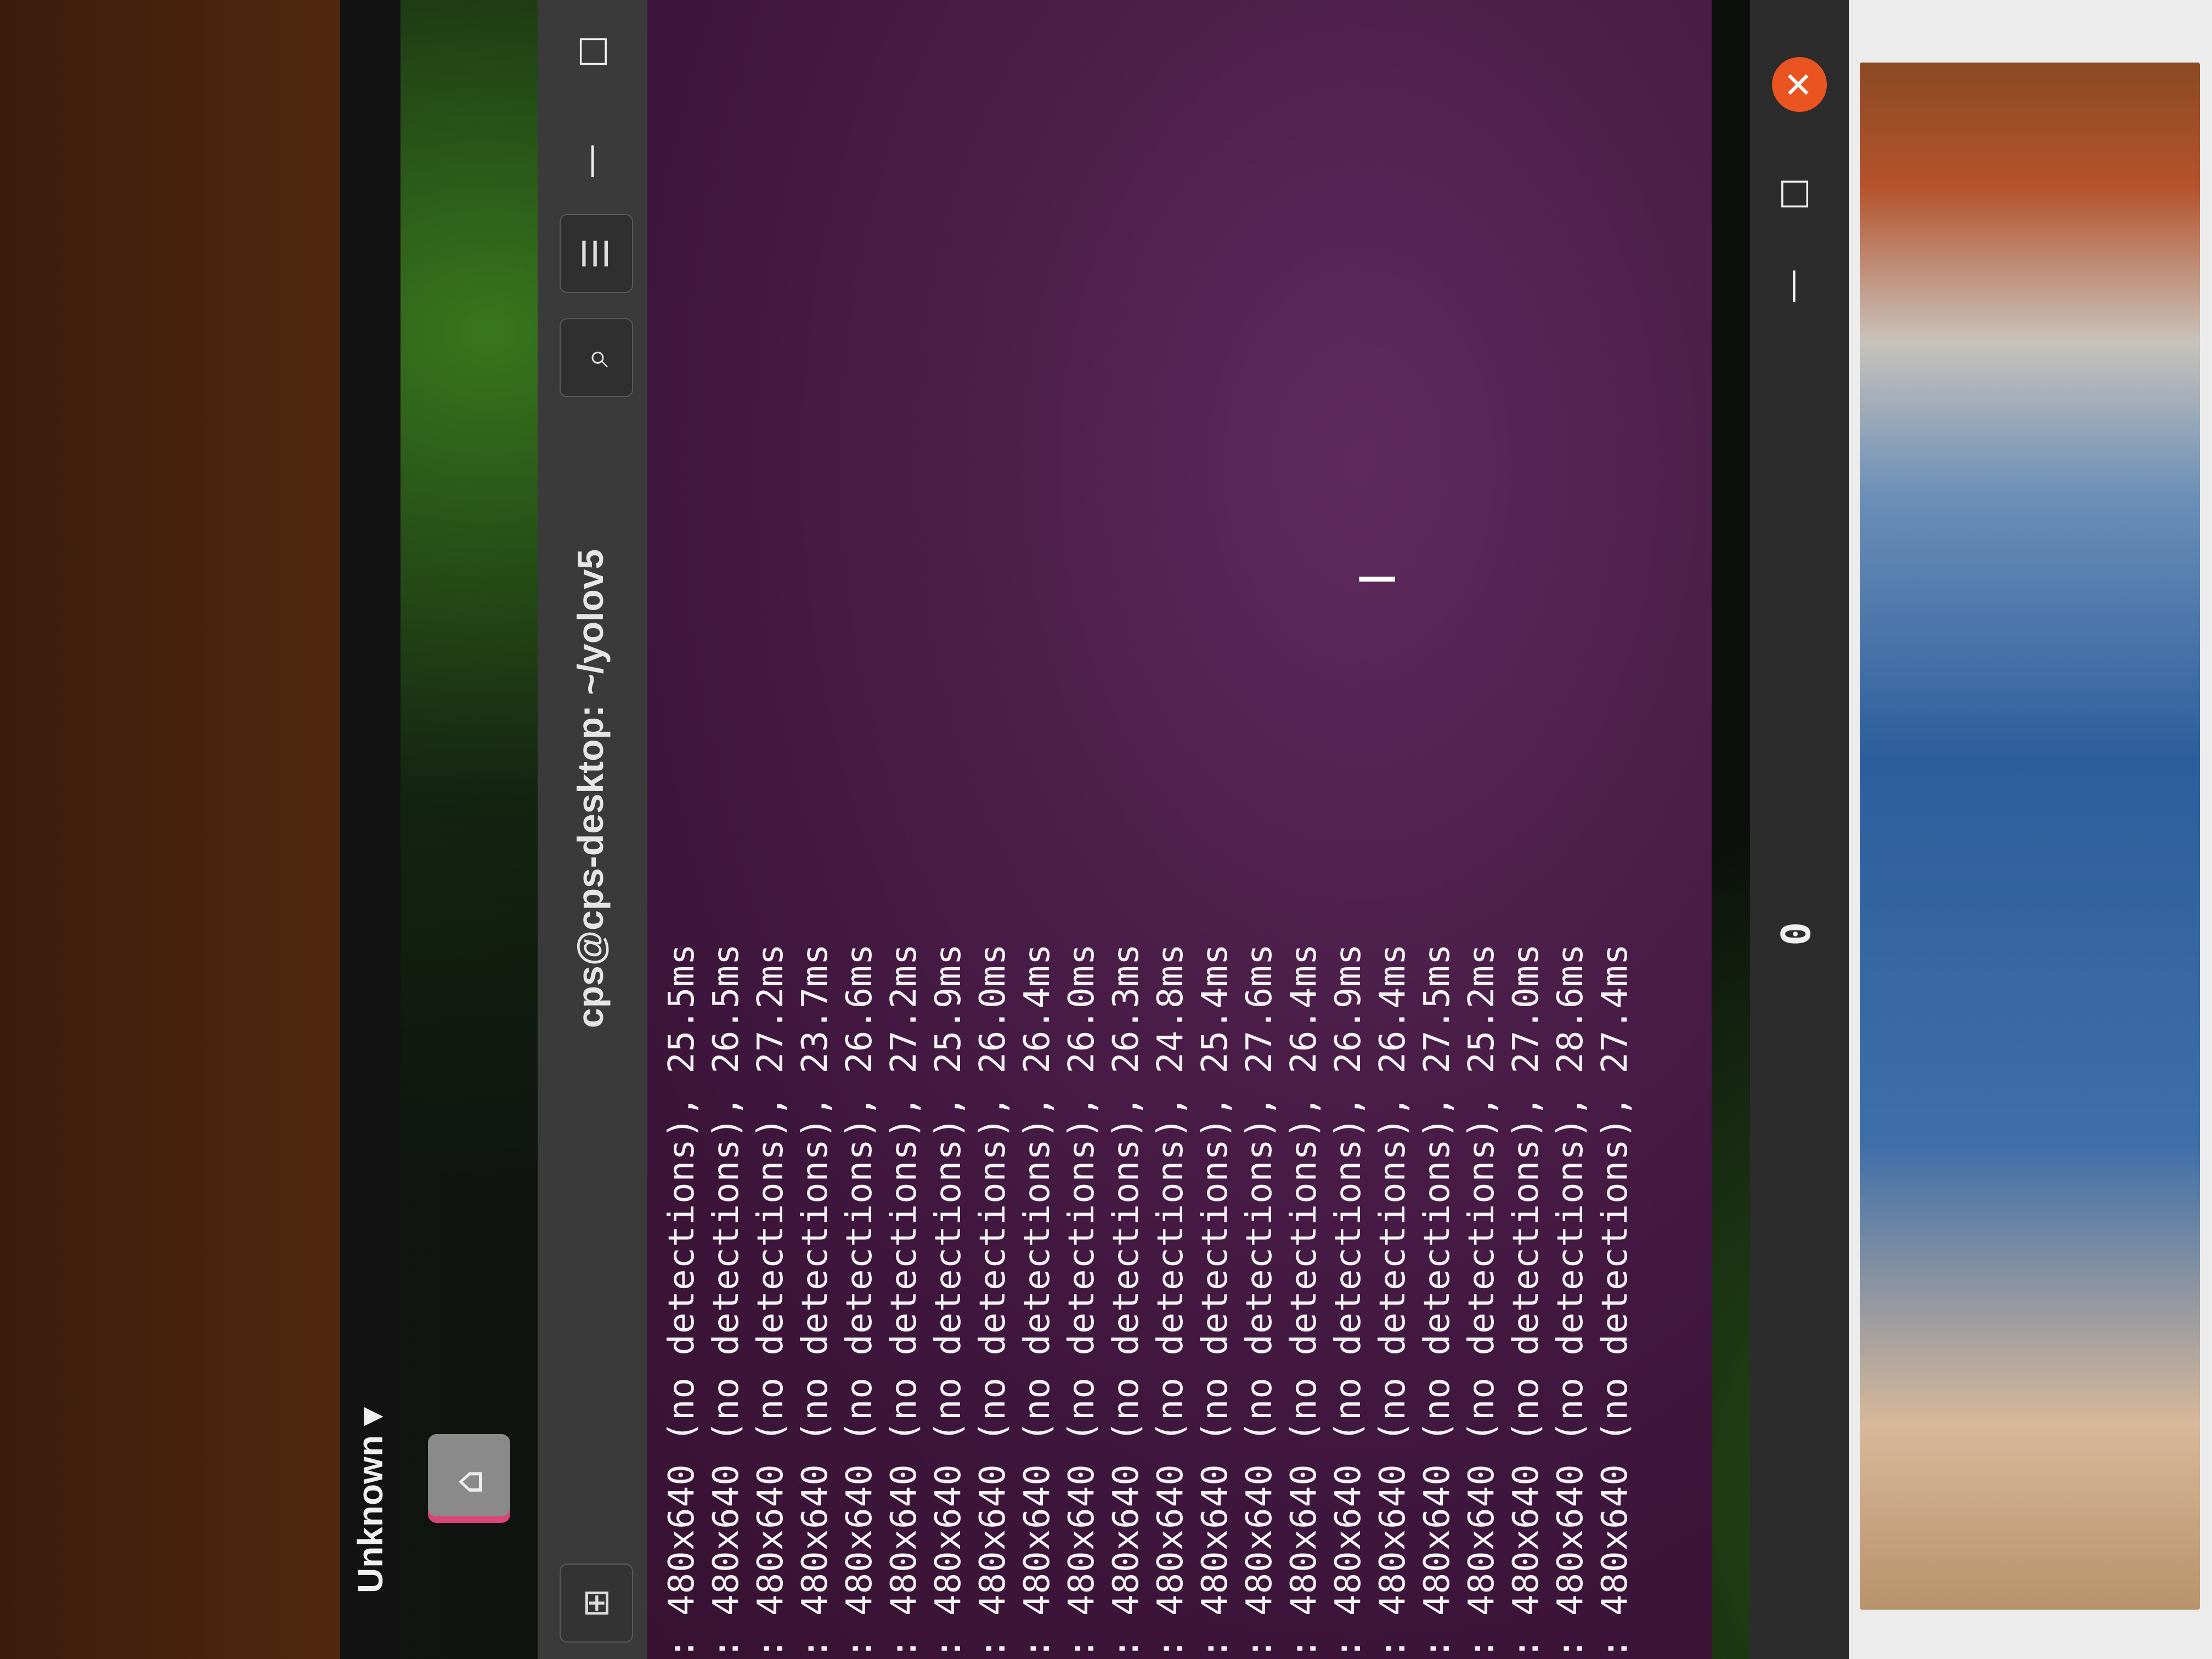 The width and height of the screenshot is (2212, 1659). Describe the element at coordinates (682, 1301) in the screenshot. I see `terminal-line: : 480x640 (no detections), 25.5ms` at that location.